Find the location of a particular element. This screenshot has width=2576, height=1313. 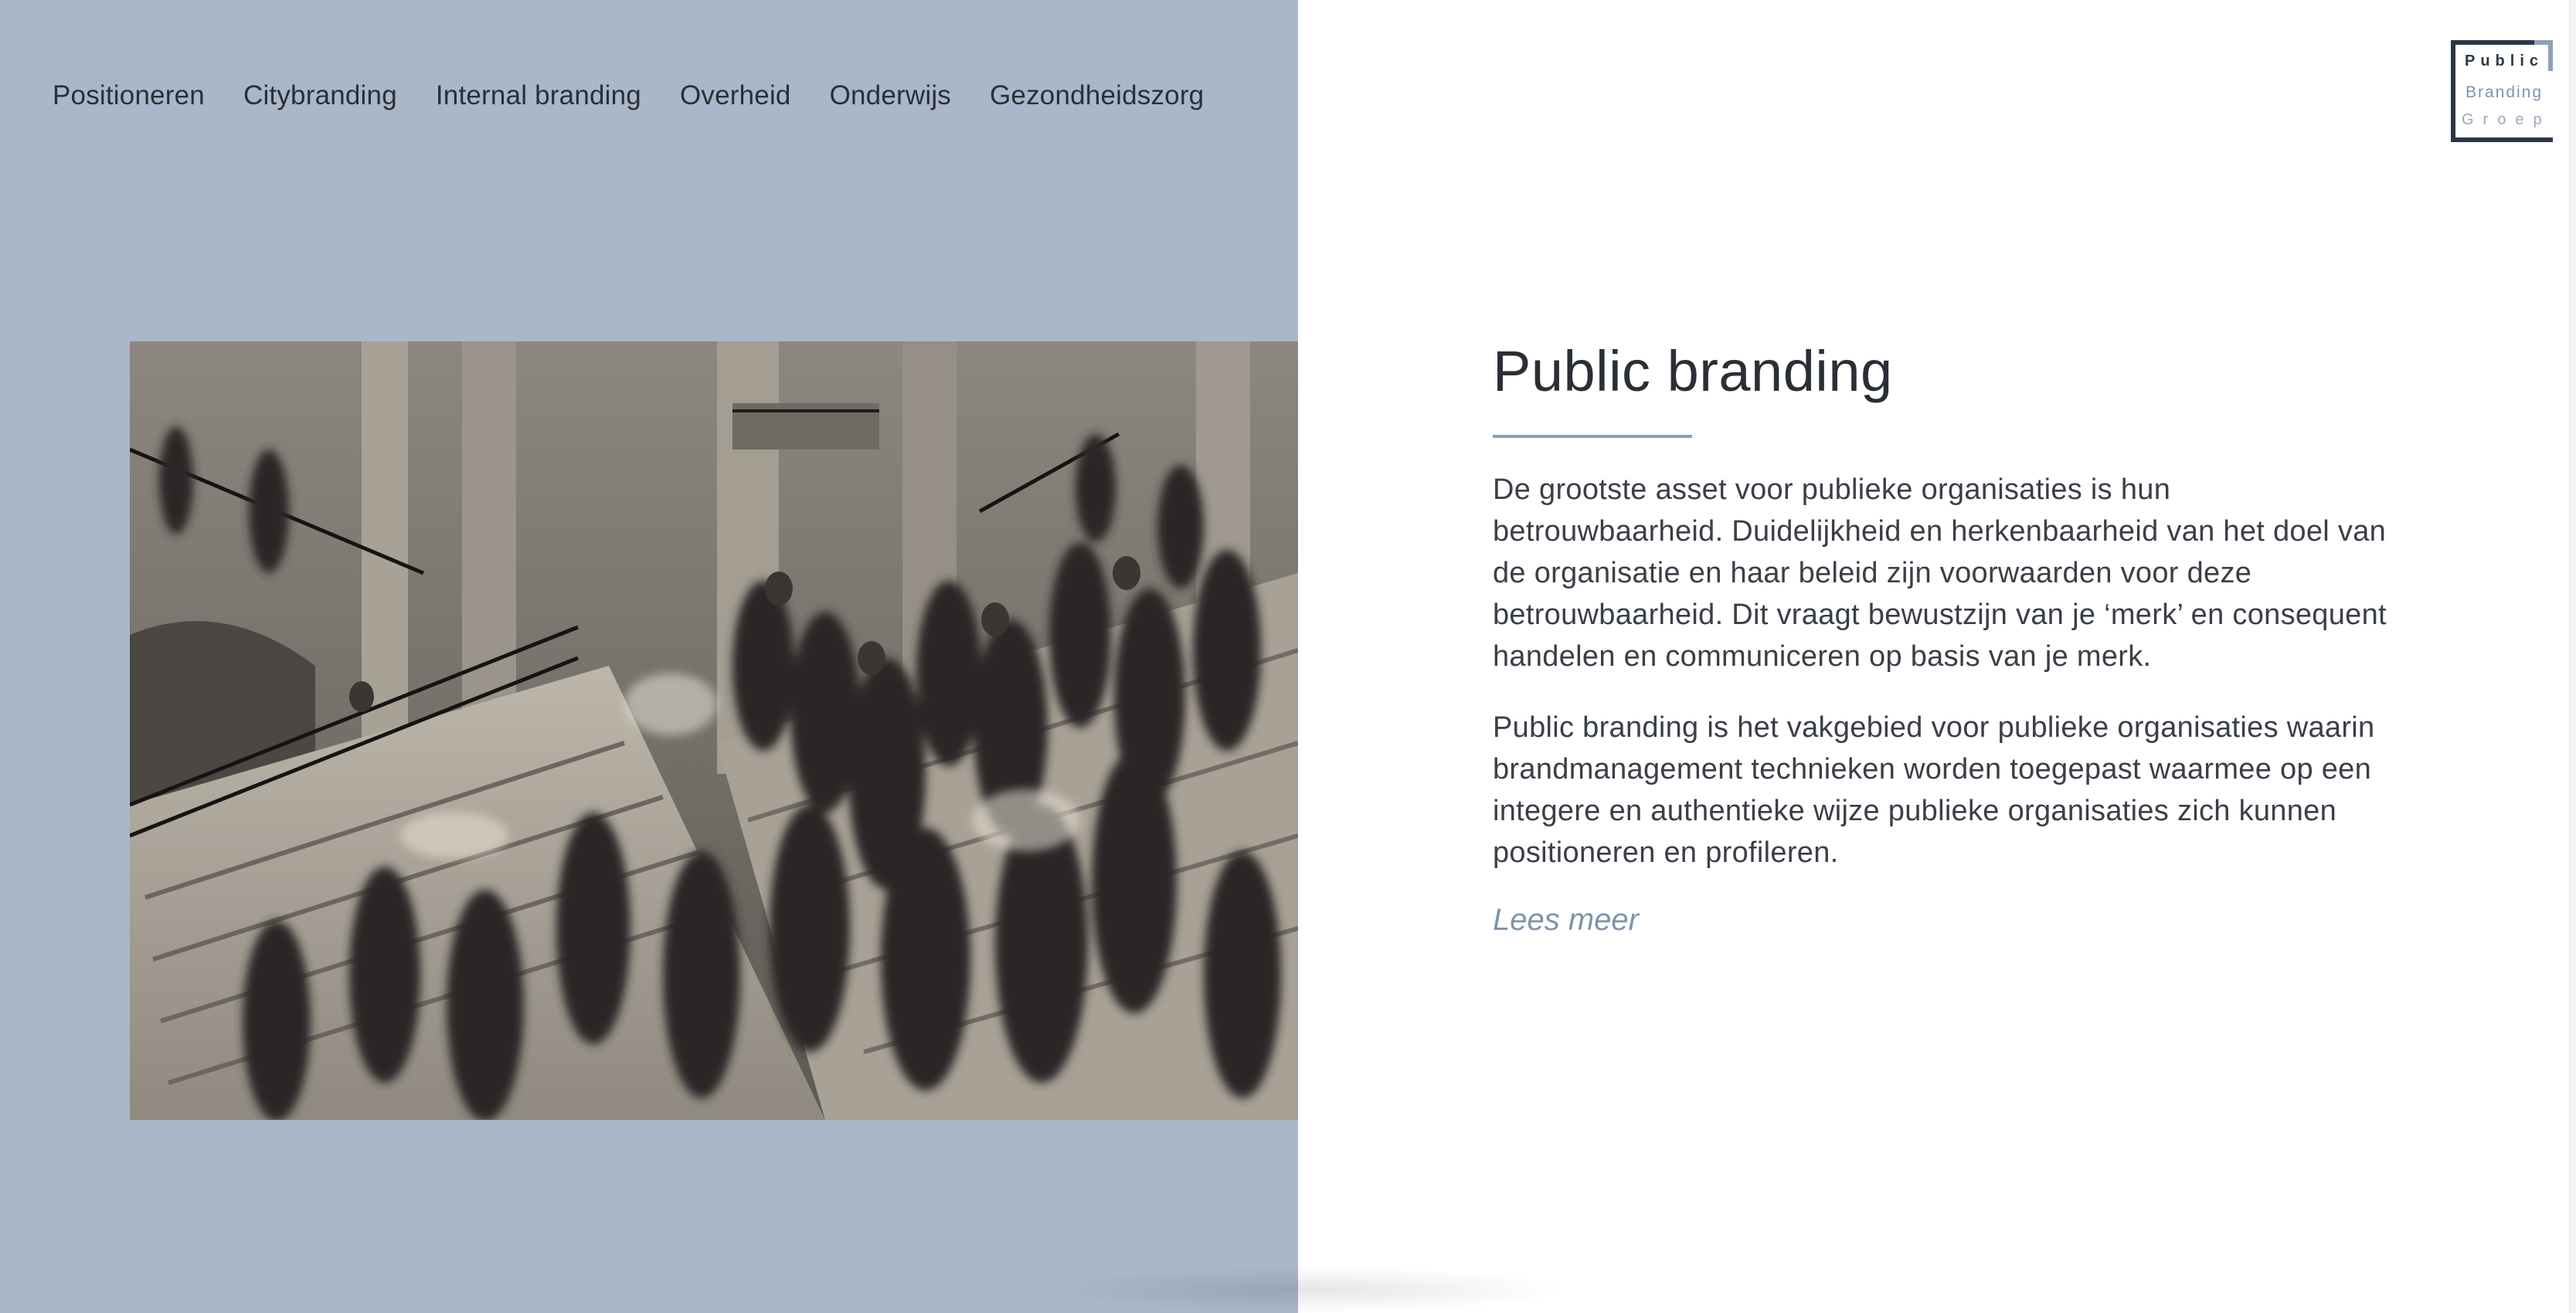

title-divider is located at coordinates (1592, 437).